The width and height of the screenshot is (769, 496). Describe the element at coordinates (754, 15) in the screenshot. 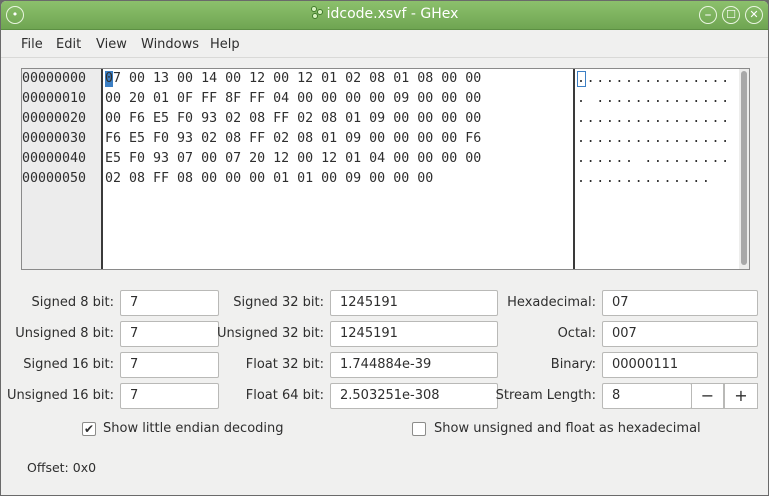

I see `close-icon: ✕` at that location.